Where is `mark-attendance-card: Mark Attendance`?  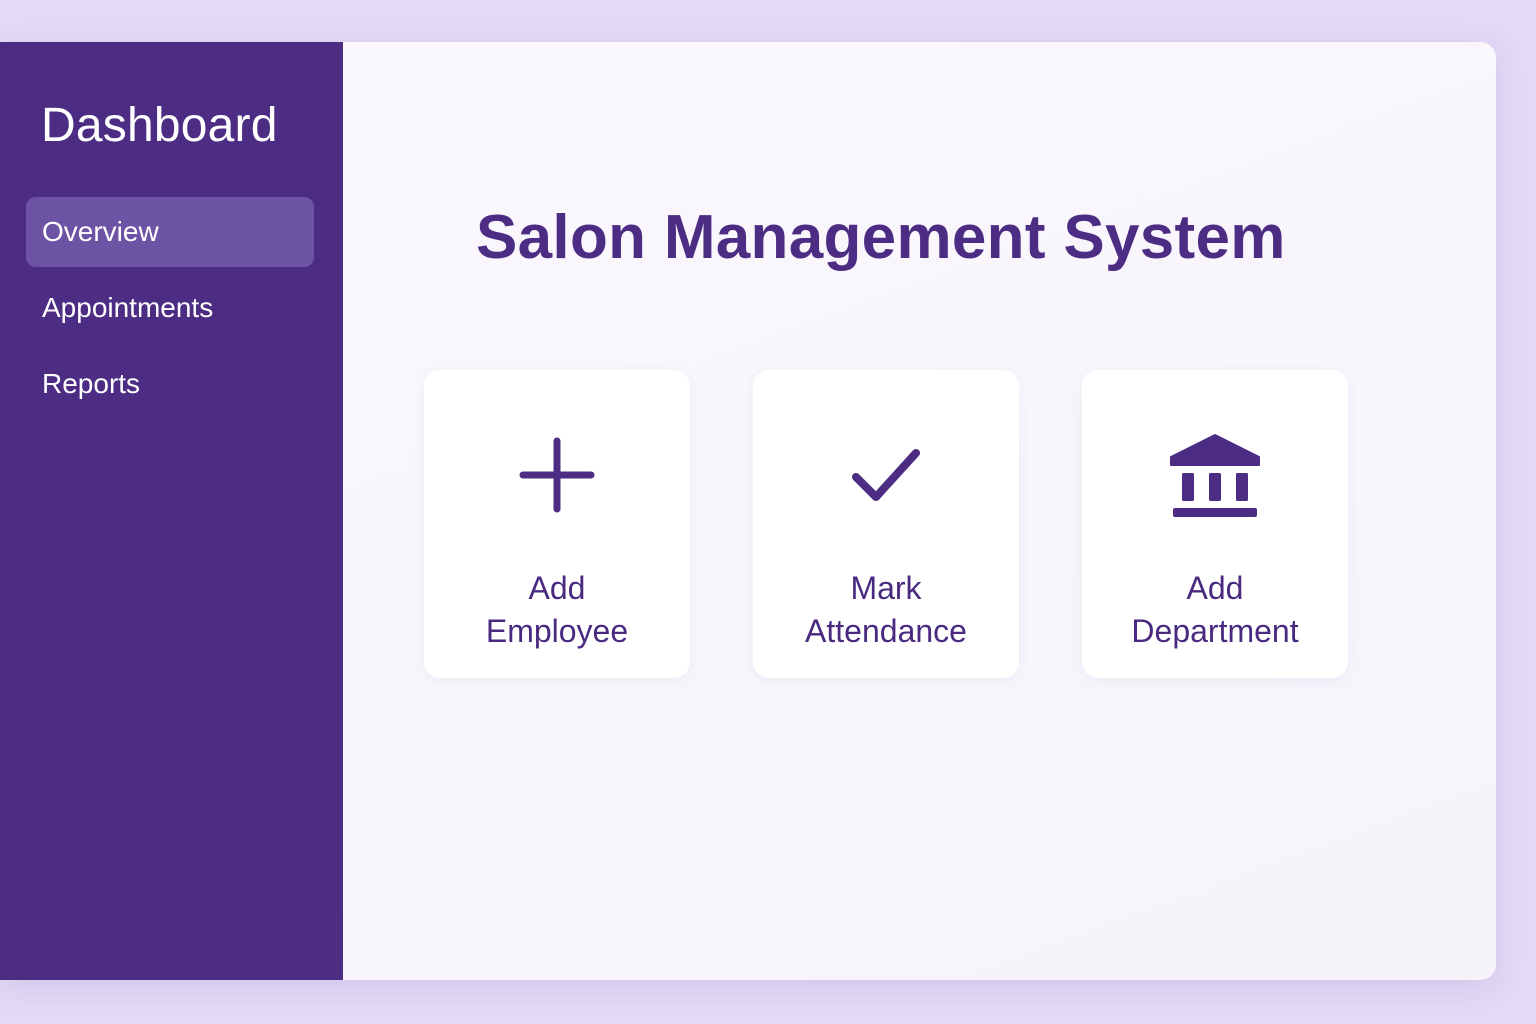 mark-attendance-card: Mark Attendance is located at coordinates (886, 524).